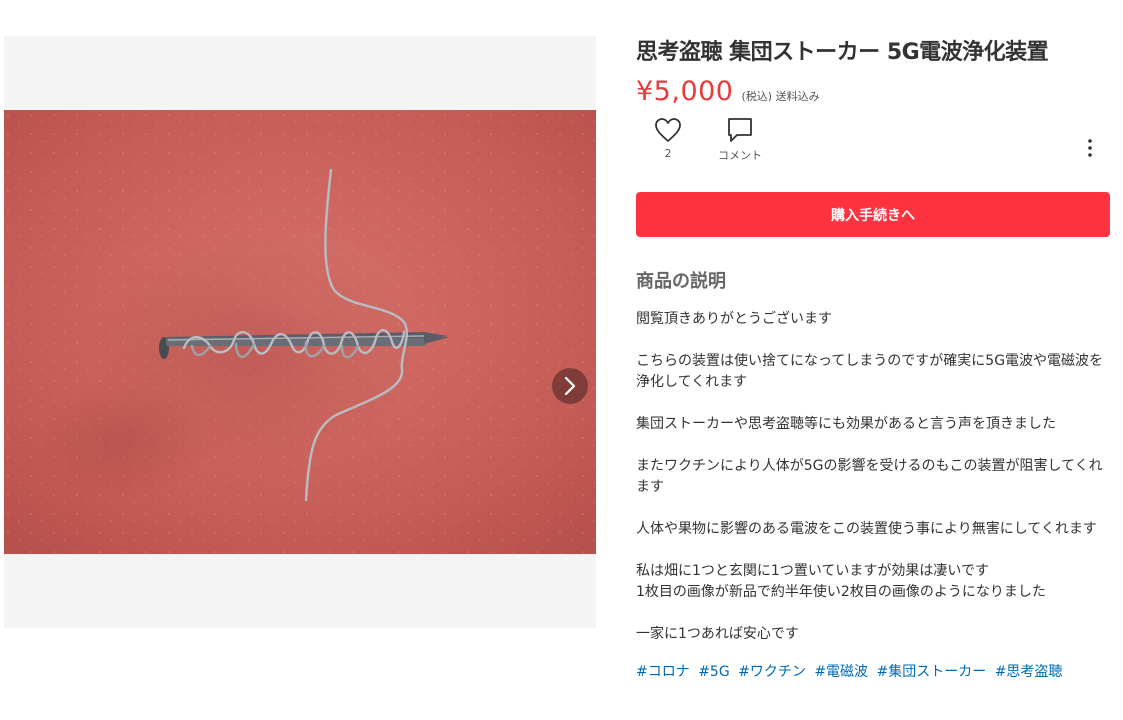  What do you see at coordinates (869, 476) in the screenshot?
I see `description-paragraph: またワクチンにより人体が5Gの影響を受けるのもこの装置が阻害してくれます` at bounding box center [869, 476].